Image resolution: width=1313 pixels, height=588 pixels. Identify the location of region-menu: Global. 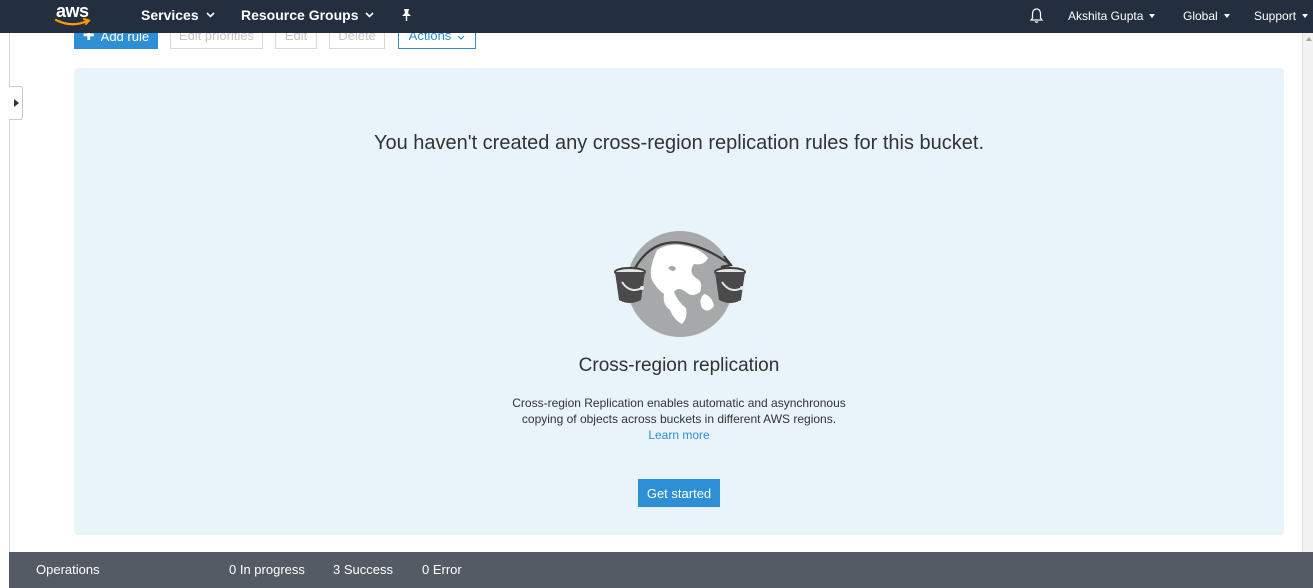
(1206, 16).